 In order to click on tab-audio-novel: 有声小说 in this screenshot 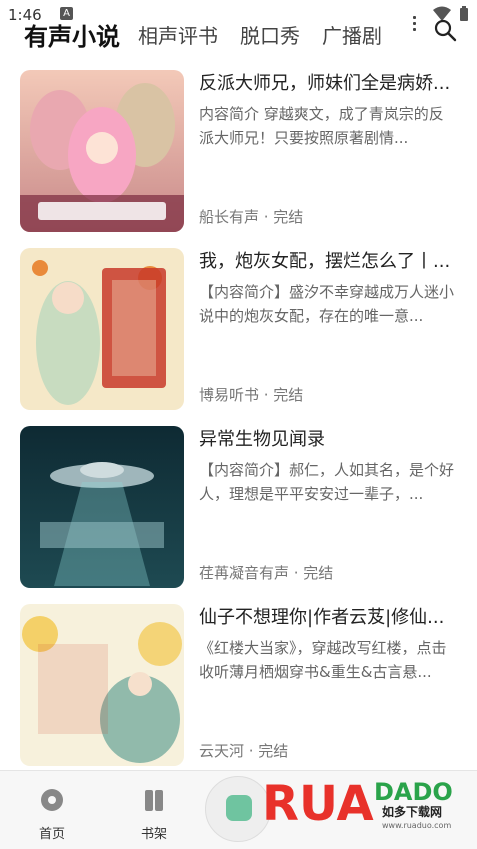, I will do `click(72, 34)`.